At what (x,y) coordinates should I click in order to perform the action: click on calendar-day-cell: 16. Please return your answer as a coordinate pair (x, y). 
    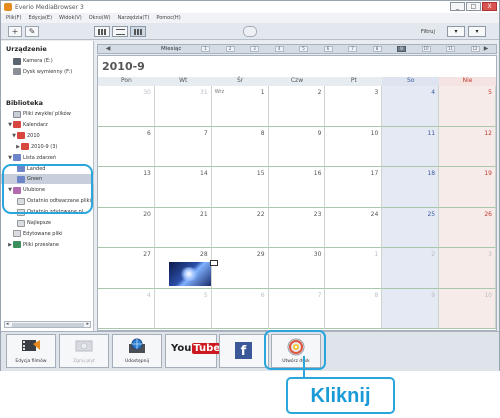
    Looking at the image, I should click on (297, 187).